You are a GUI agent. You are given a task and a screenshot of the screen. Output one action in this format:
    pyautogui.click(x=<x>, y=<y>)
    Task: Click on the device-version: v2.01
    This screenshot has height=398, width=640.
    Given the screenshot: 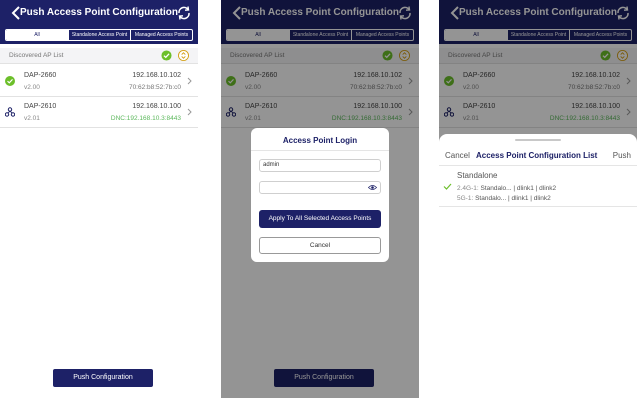 What is the action you would take?
    pyautogui.click(x=32, y=118)
    